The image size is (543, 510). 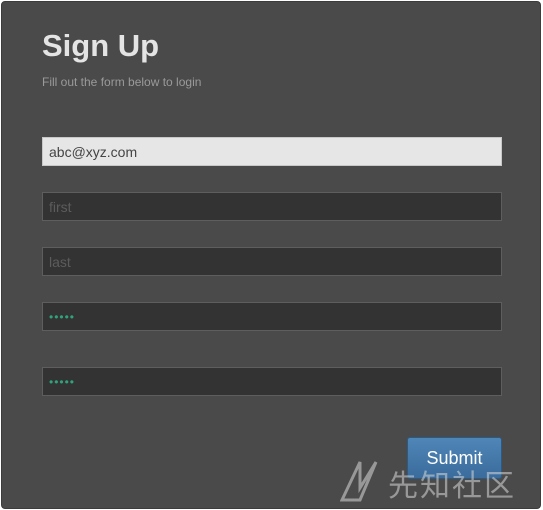 I want to click on confirm-password-field, so click(x=272, y=381).